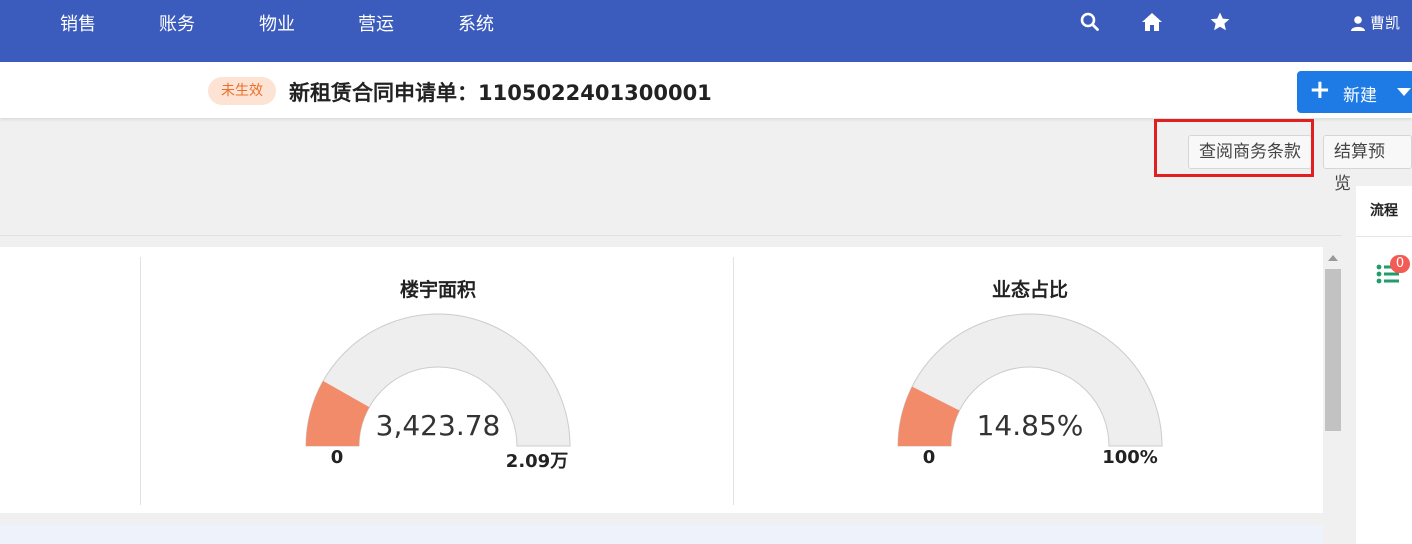  Describe the element at coordinates (1090, 22) in the screenshot. I see `search-icon` at that location.